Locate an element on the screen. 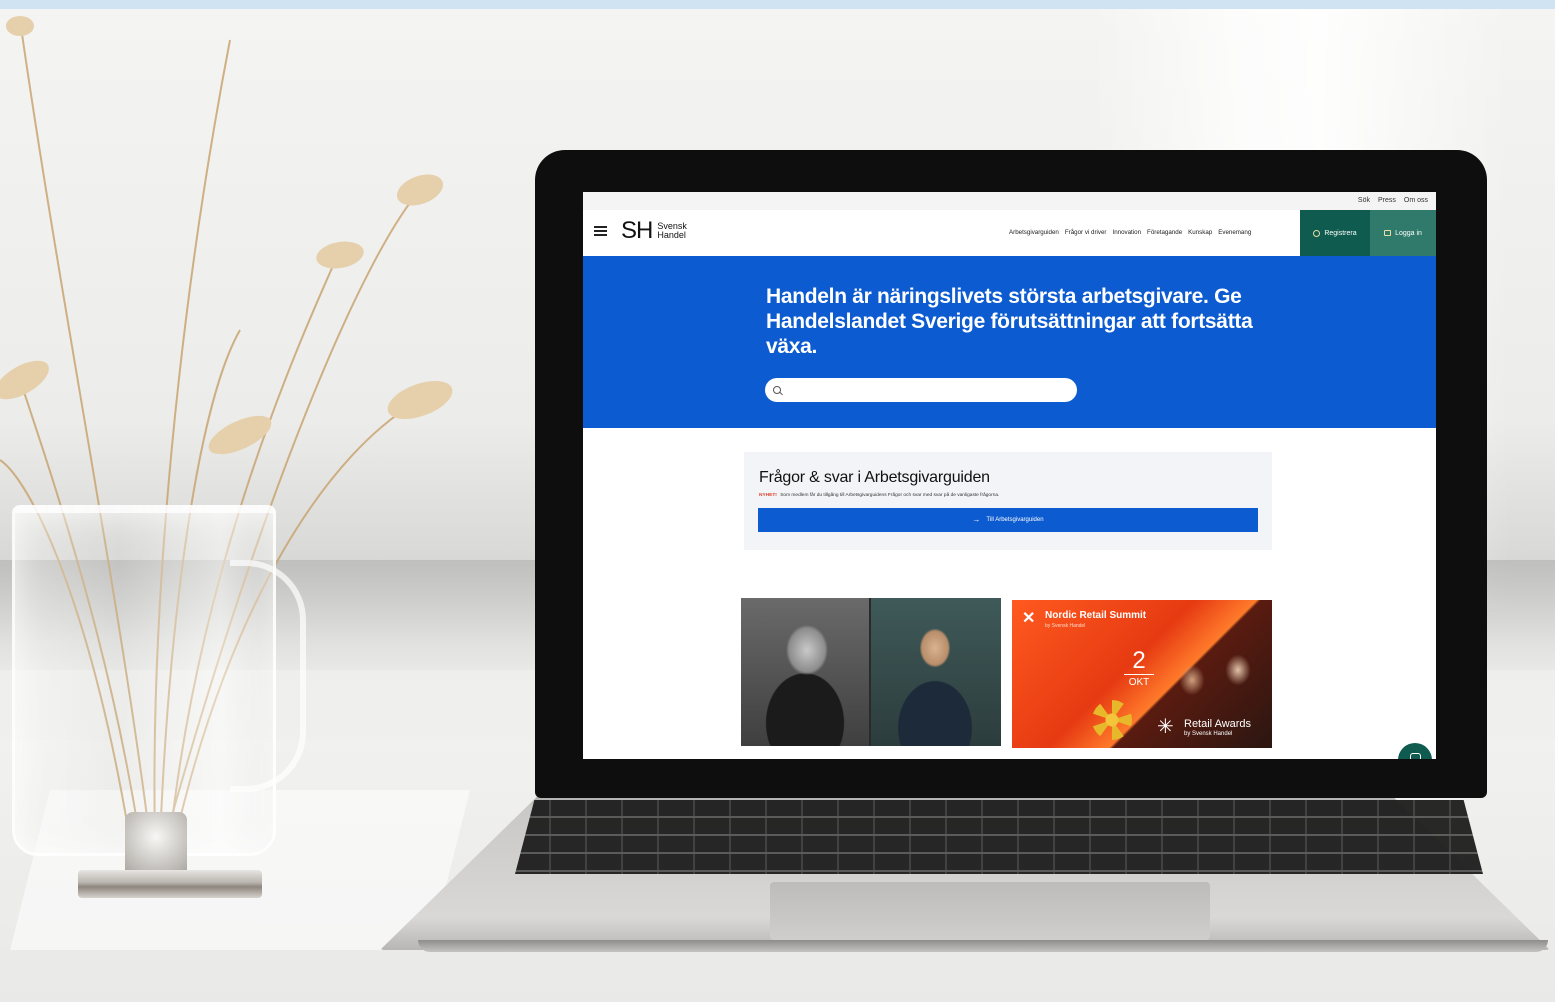  faq-cta-label: Till Arbetsgivarguiden is located at coordinates (1015, 520).